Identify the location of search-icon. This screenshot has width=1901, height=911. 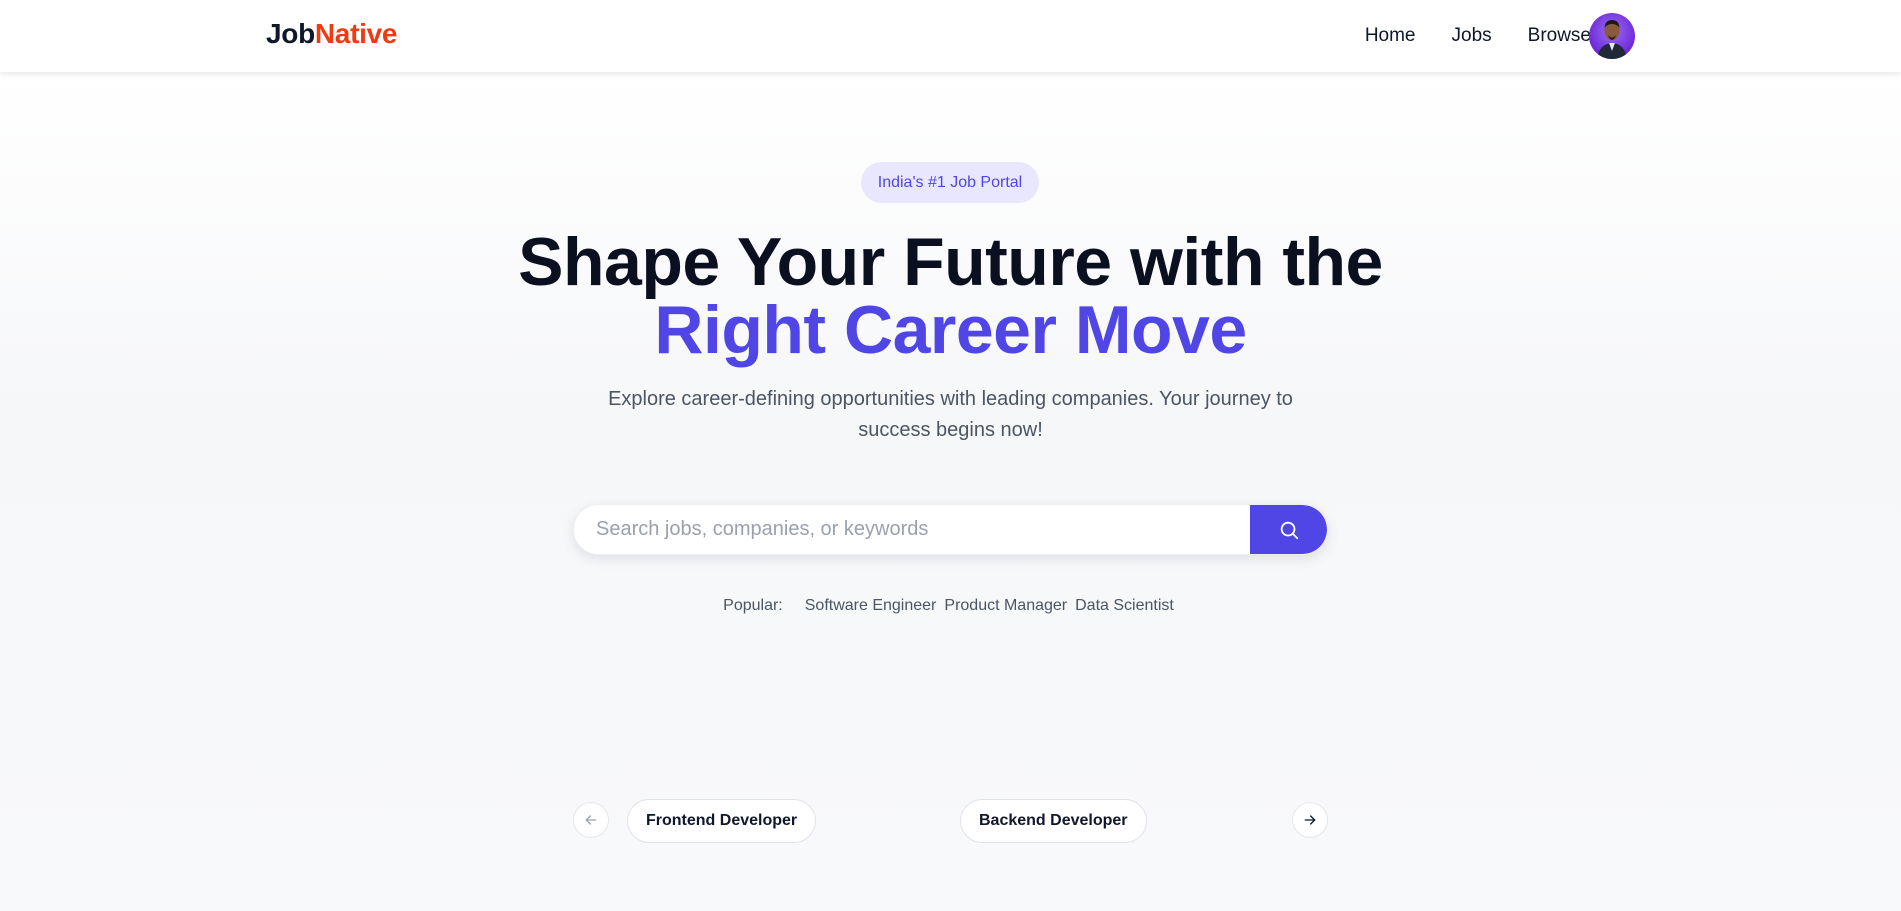
(1289, 530).